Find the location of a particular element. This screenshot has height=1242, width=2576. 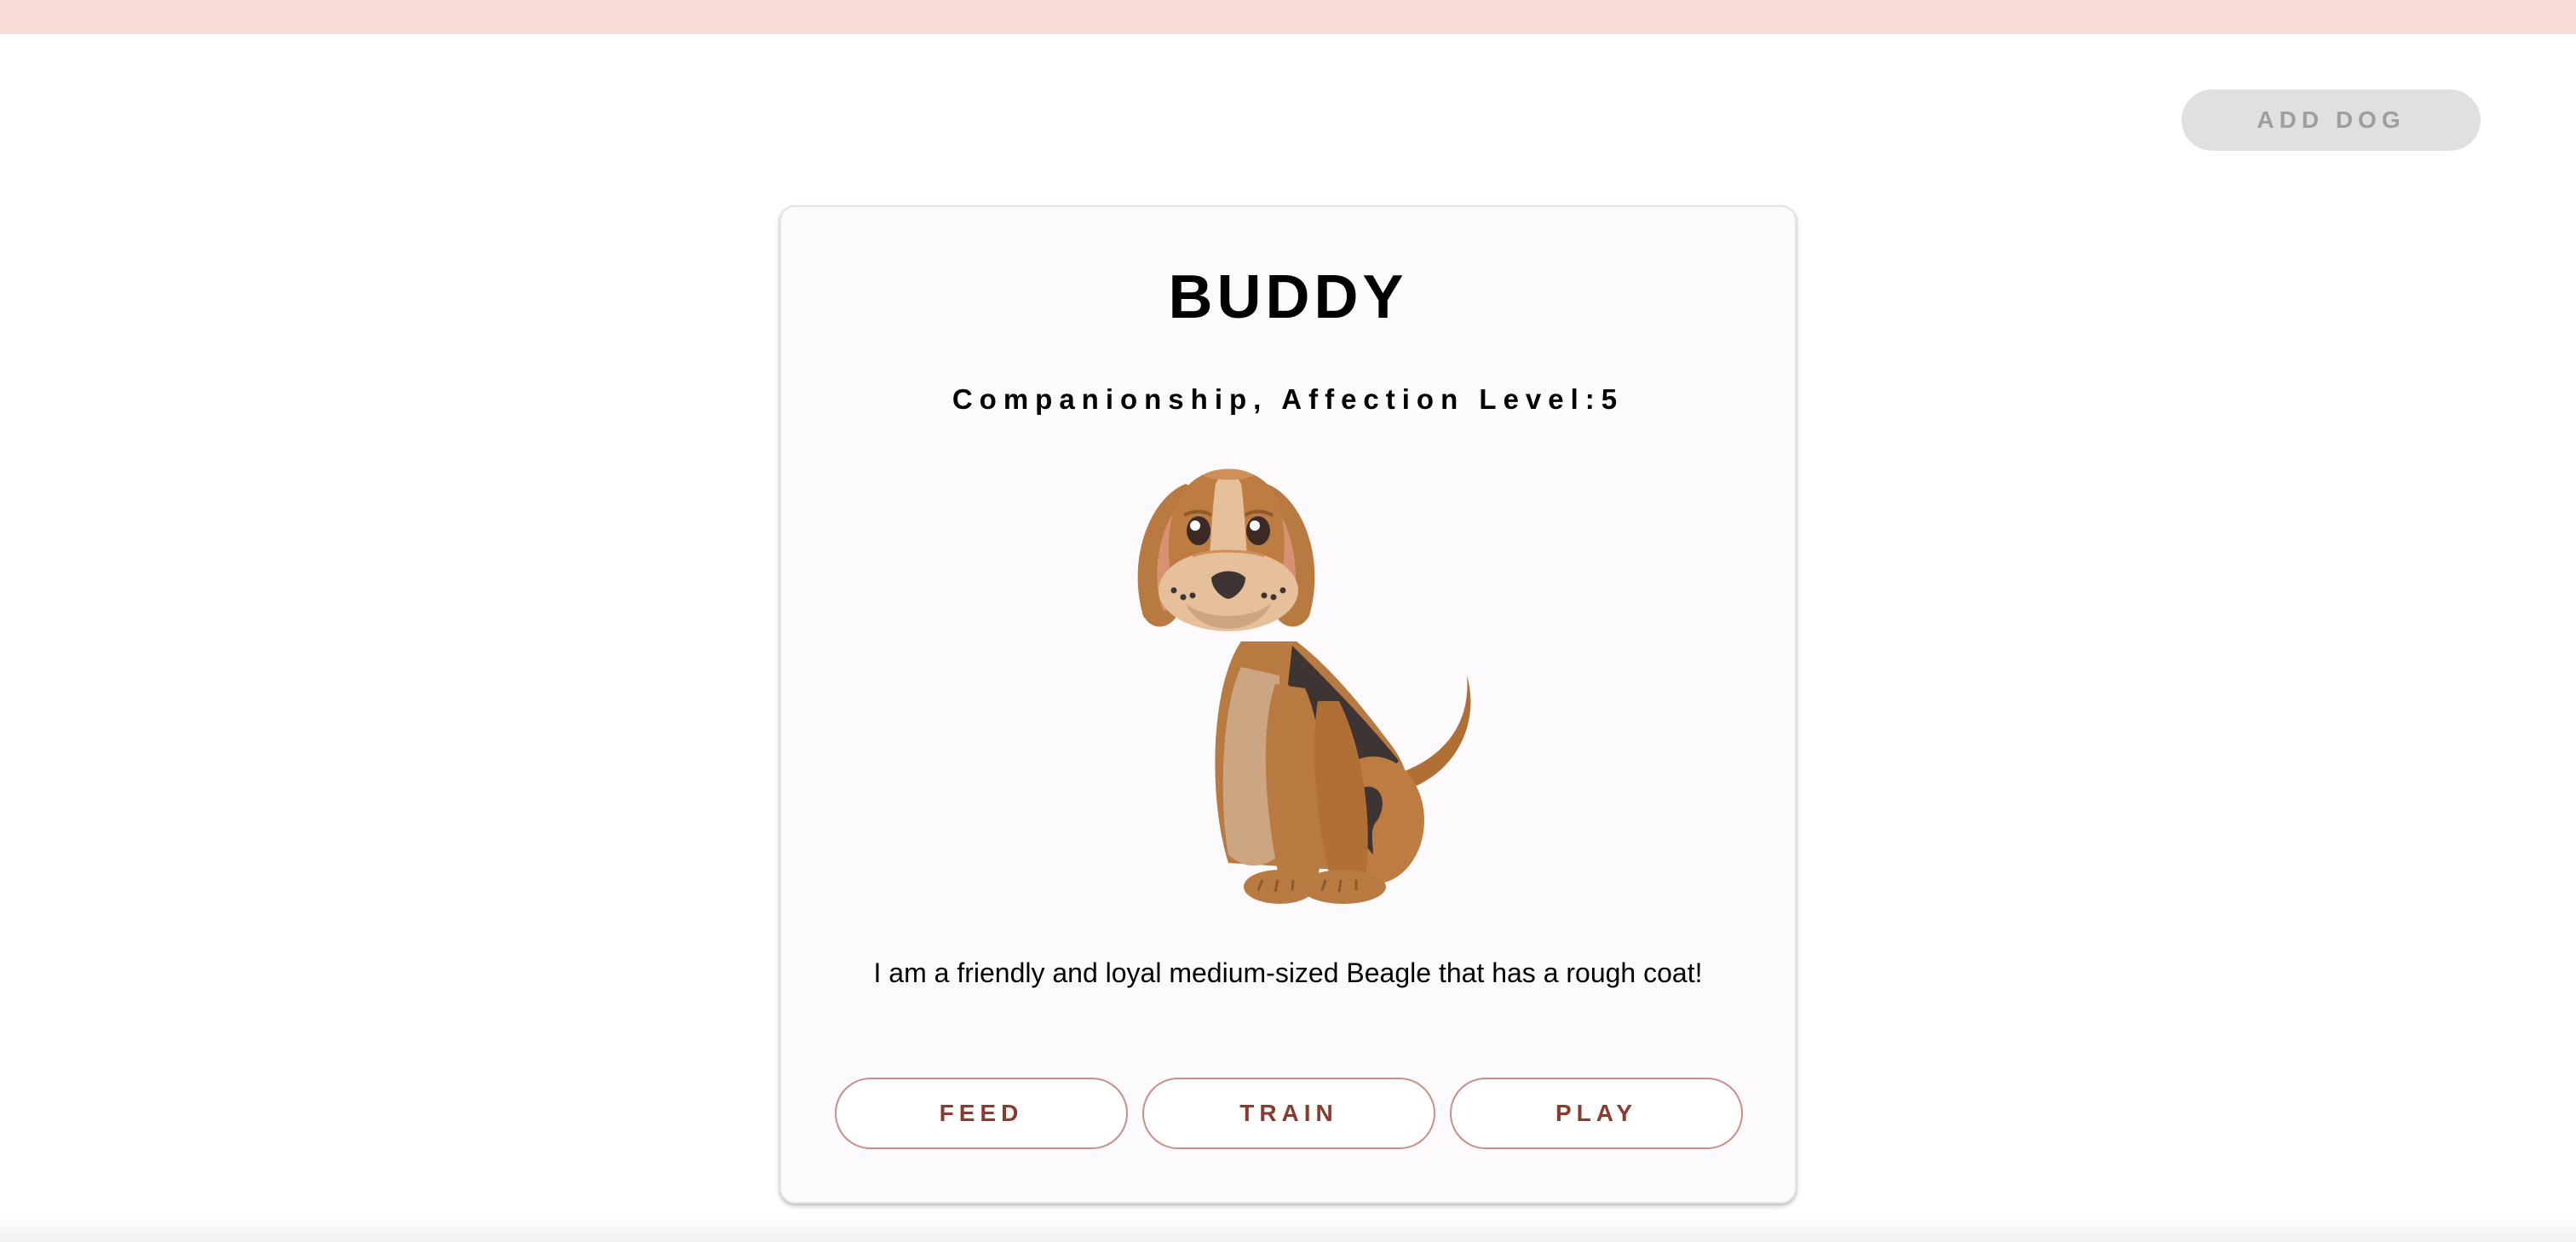

play-button: PLAY is located at coordinates (1597, 1113).